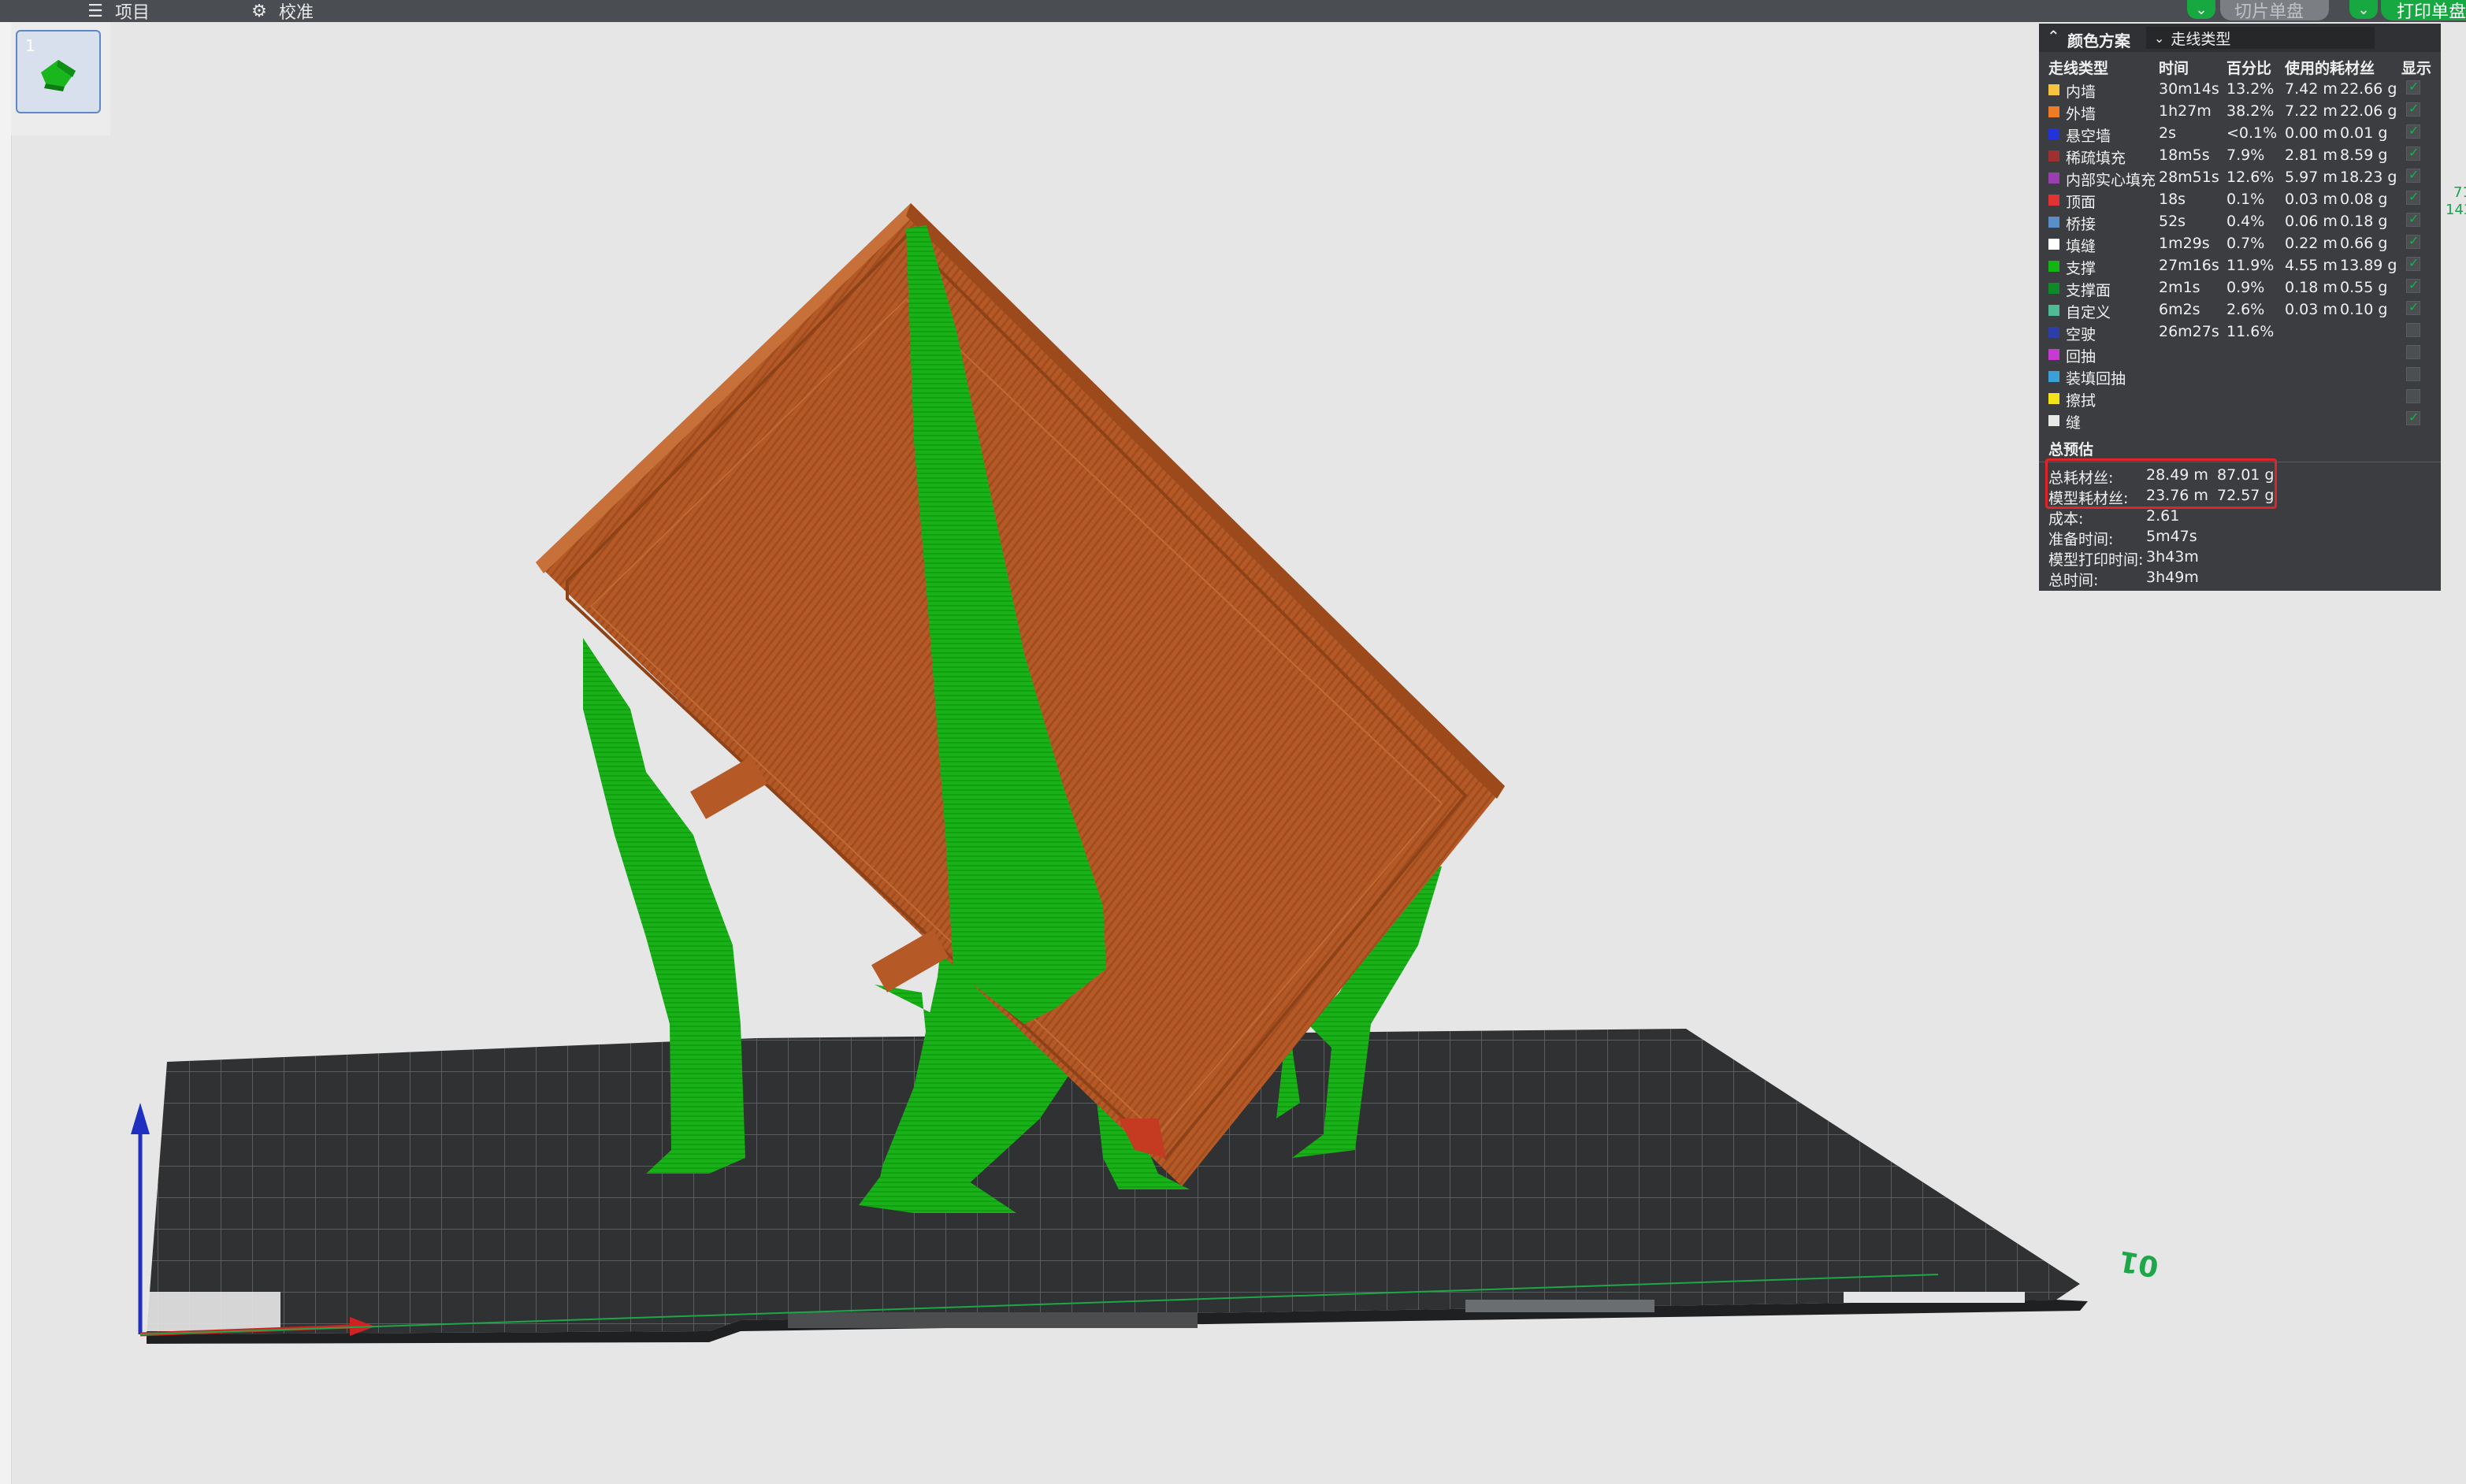  Describe the element at coordinates (2163, 516) in the screenshot. I see `summary-value-1: 2.61` at that location.